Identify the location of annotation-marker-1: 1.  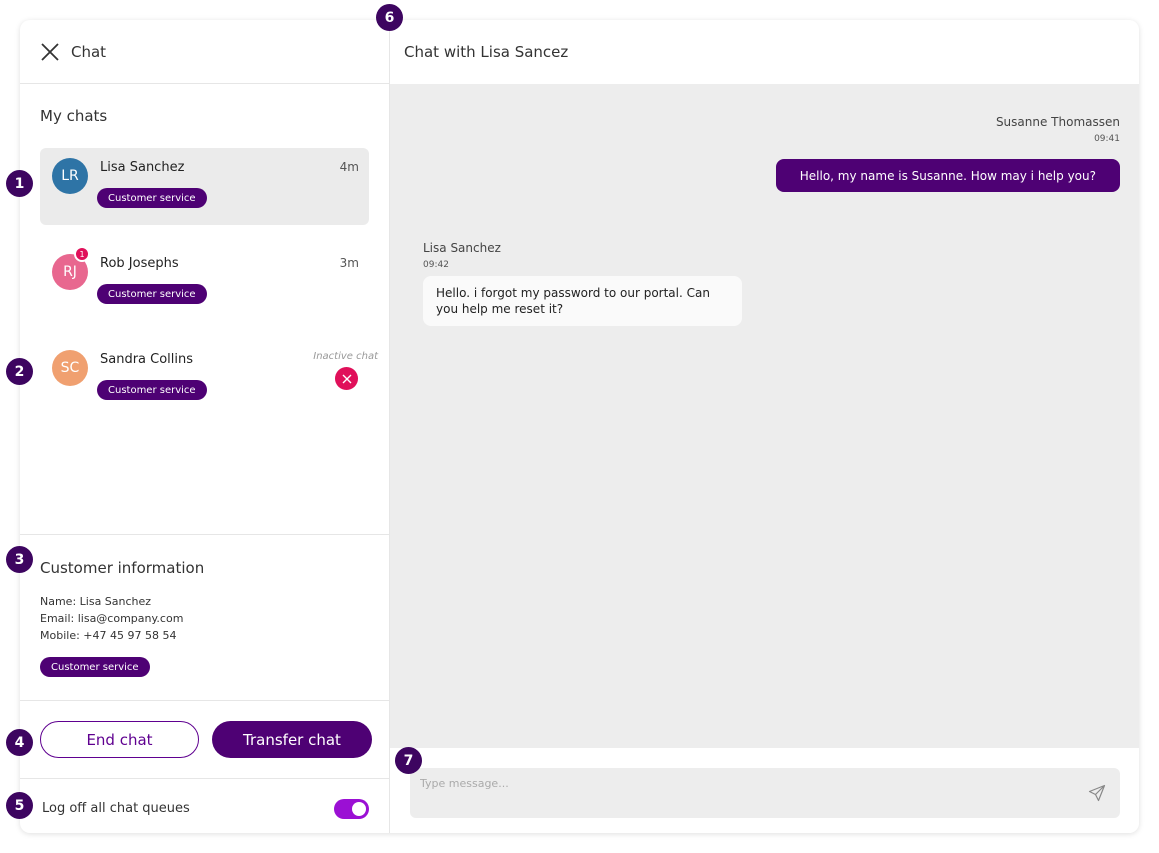
(19, 183).